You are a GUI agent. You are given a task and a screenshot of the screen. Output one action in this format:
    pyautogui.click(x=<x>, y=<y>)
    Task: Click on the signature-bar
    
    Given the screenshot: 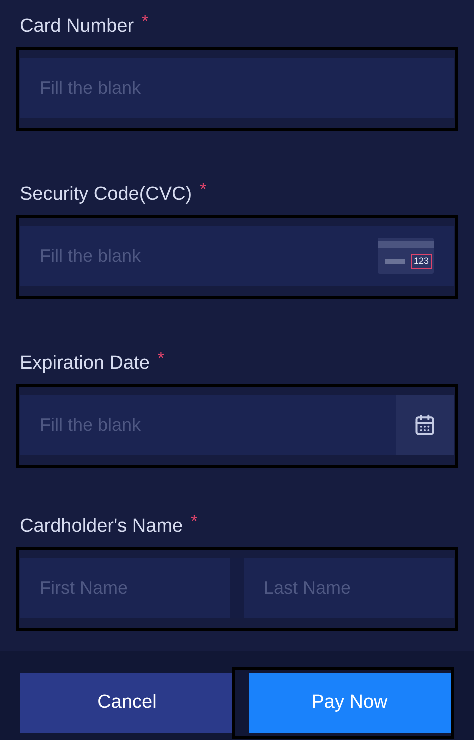 What is the action you would take?
    pyautogui.click(x=395, y=261)
    